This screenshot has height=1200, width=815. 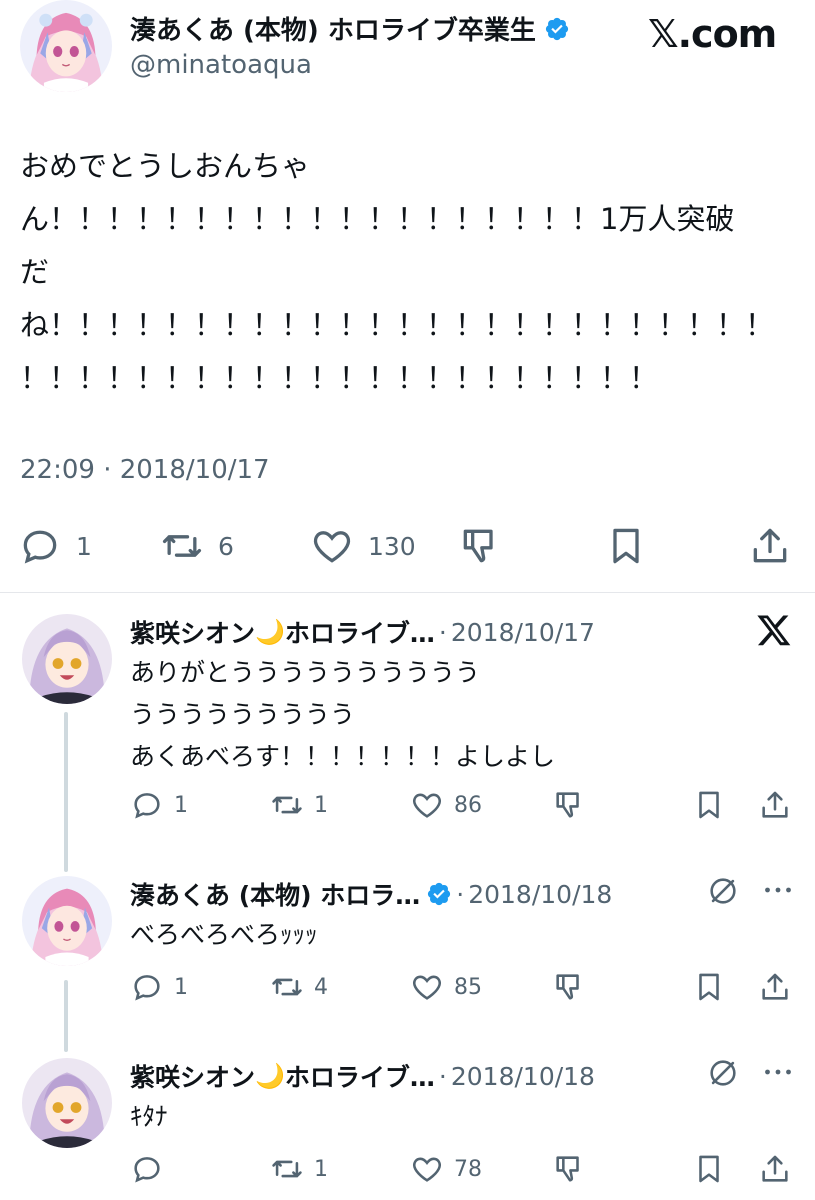 What do you see at coordinates (712, 34) in the screenshot?
I see `x-logo-icon: 𝕏.com` at bounding box center [712, 34].